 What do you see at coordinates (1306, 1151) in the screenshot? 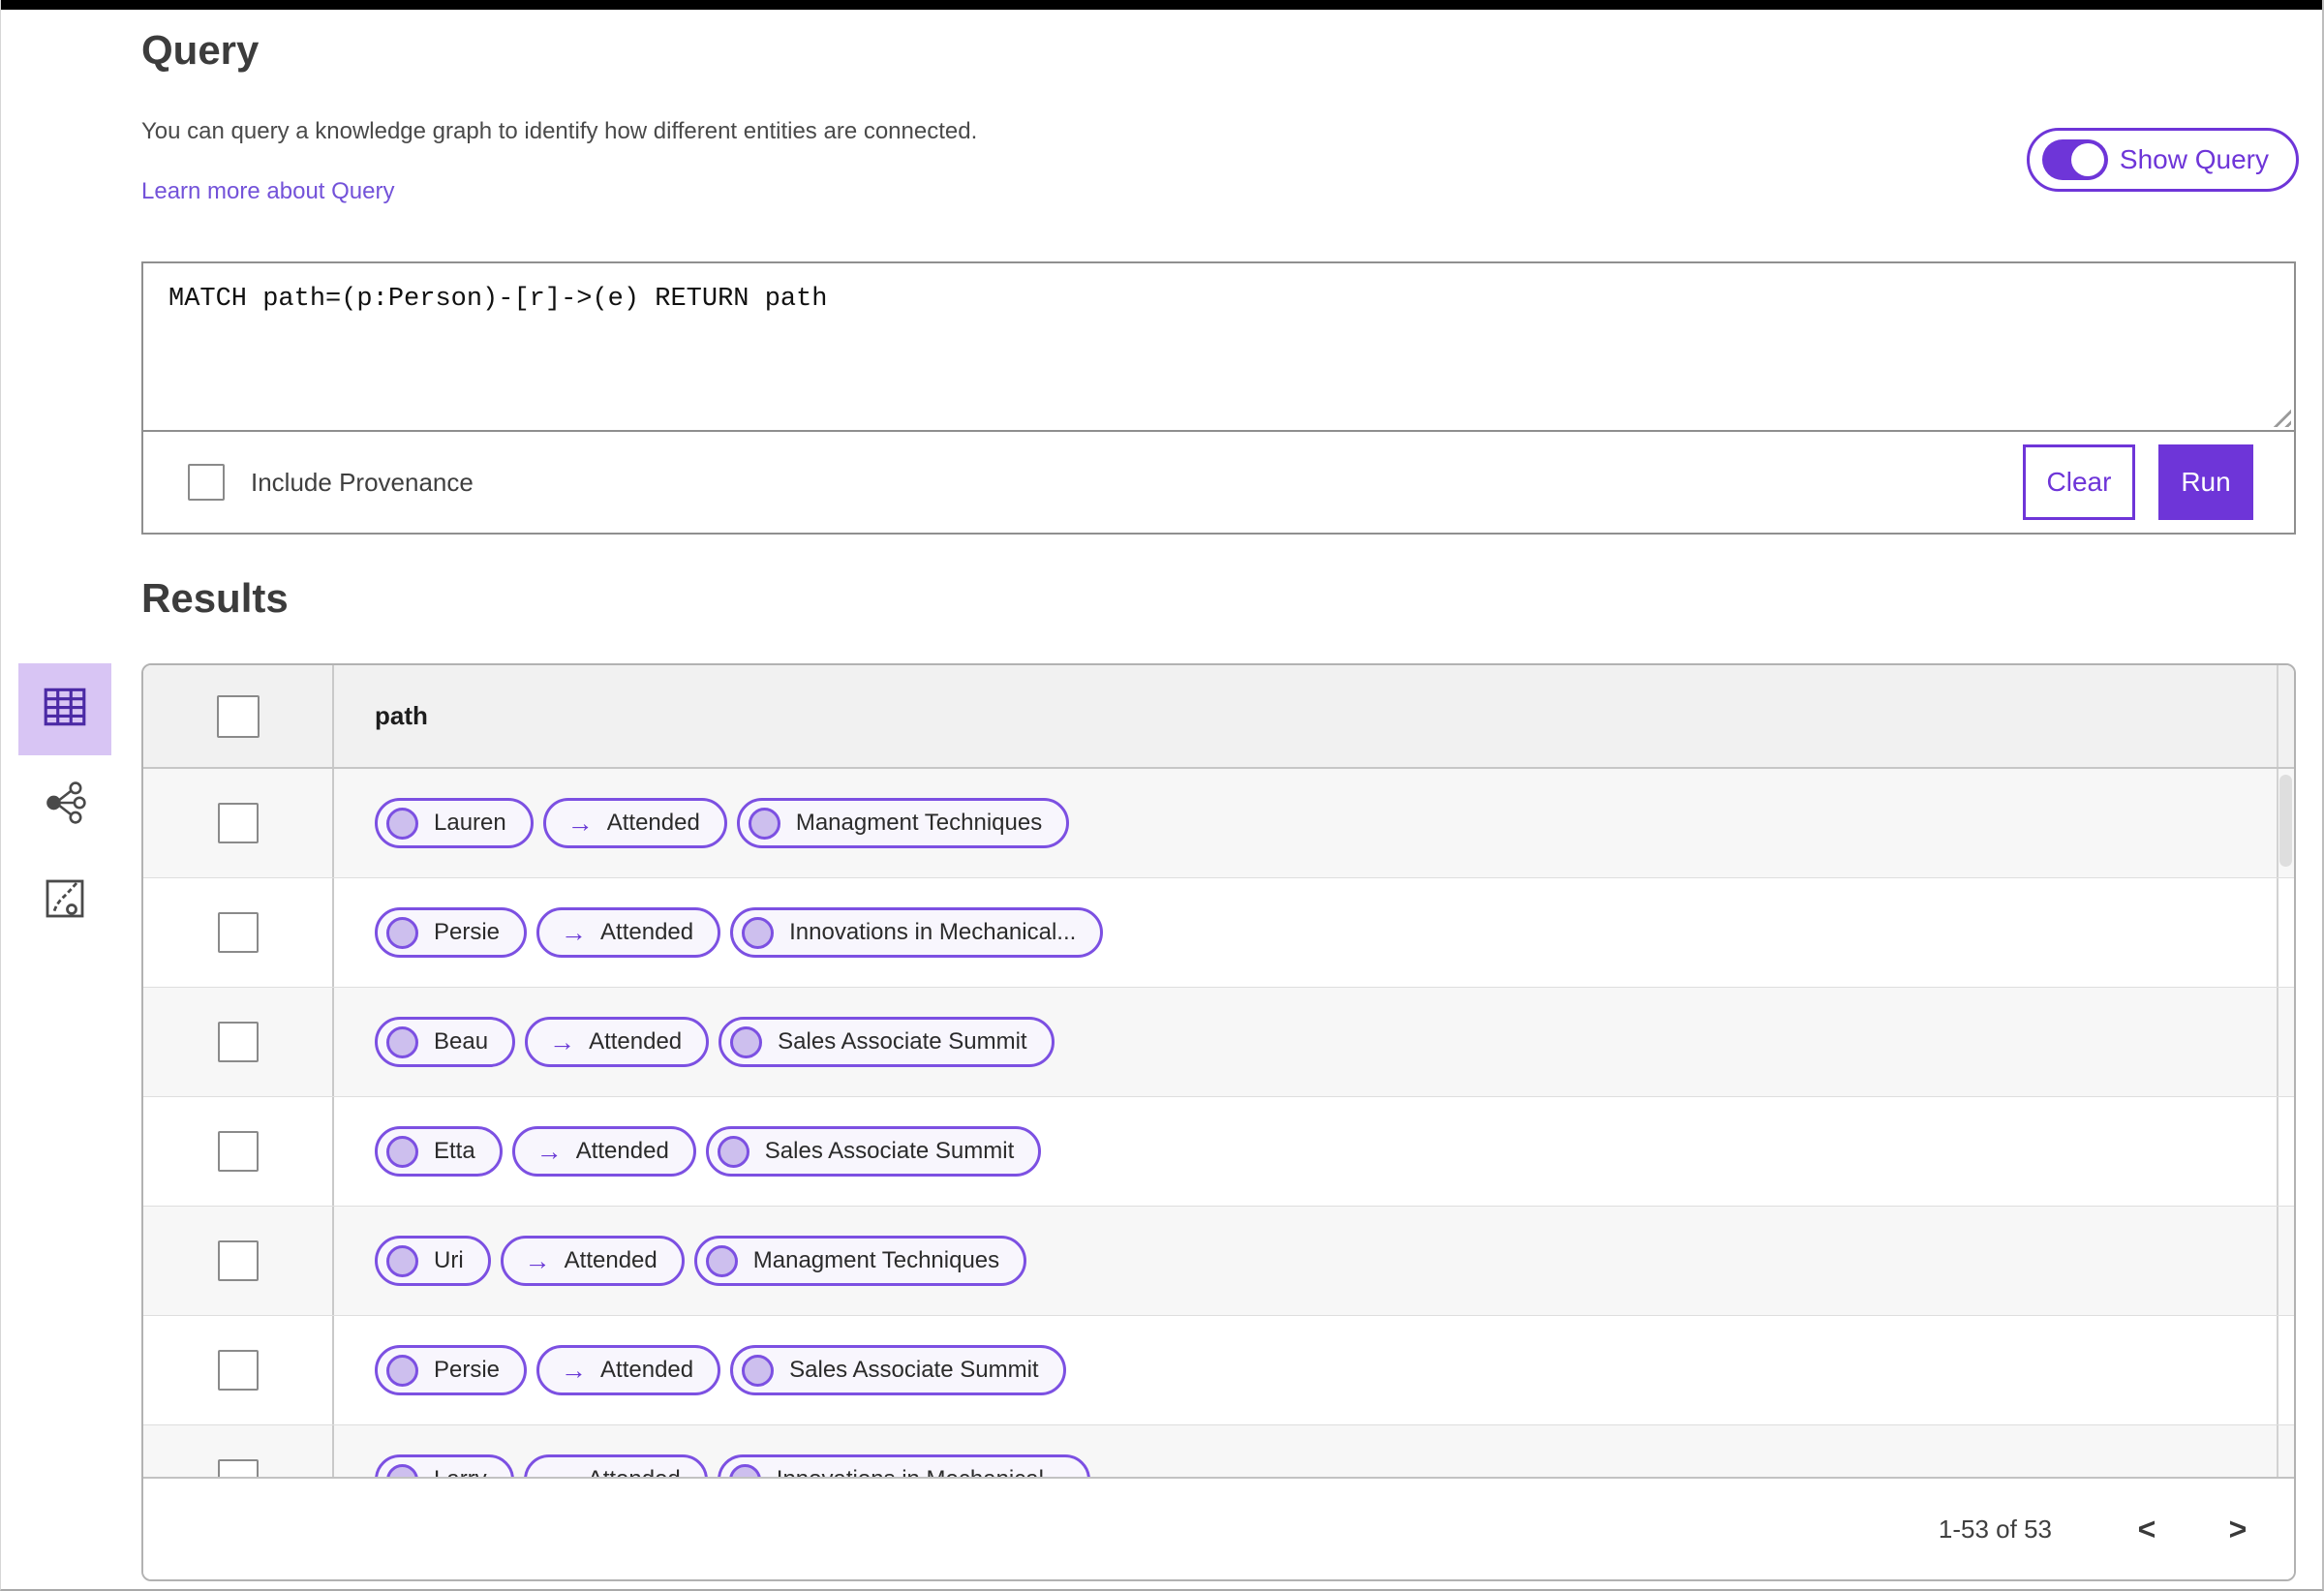
I see `path-cell: Etta → Attended Sales Associate Summit` at bounding box center [1306, 1151].